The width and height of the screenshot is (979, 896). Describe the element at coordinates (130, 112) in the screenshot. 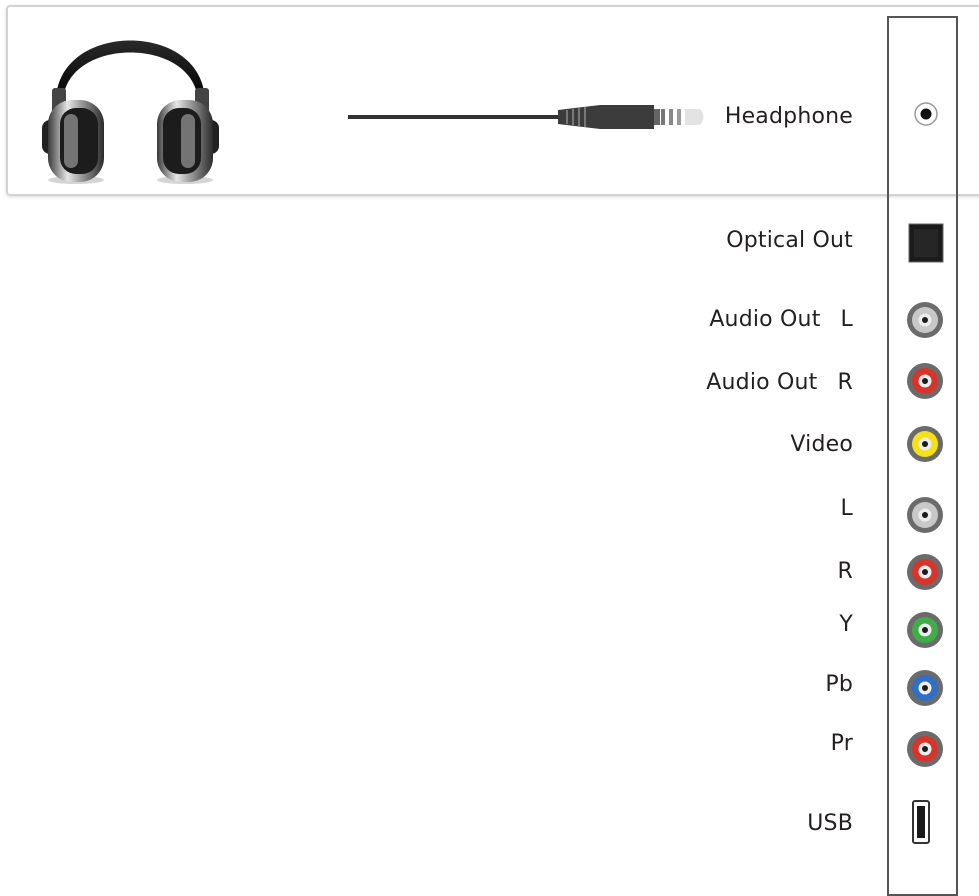

I see `headphones-icon` at that location.